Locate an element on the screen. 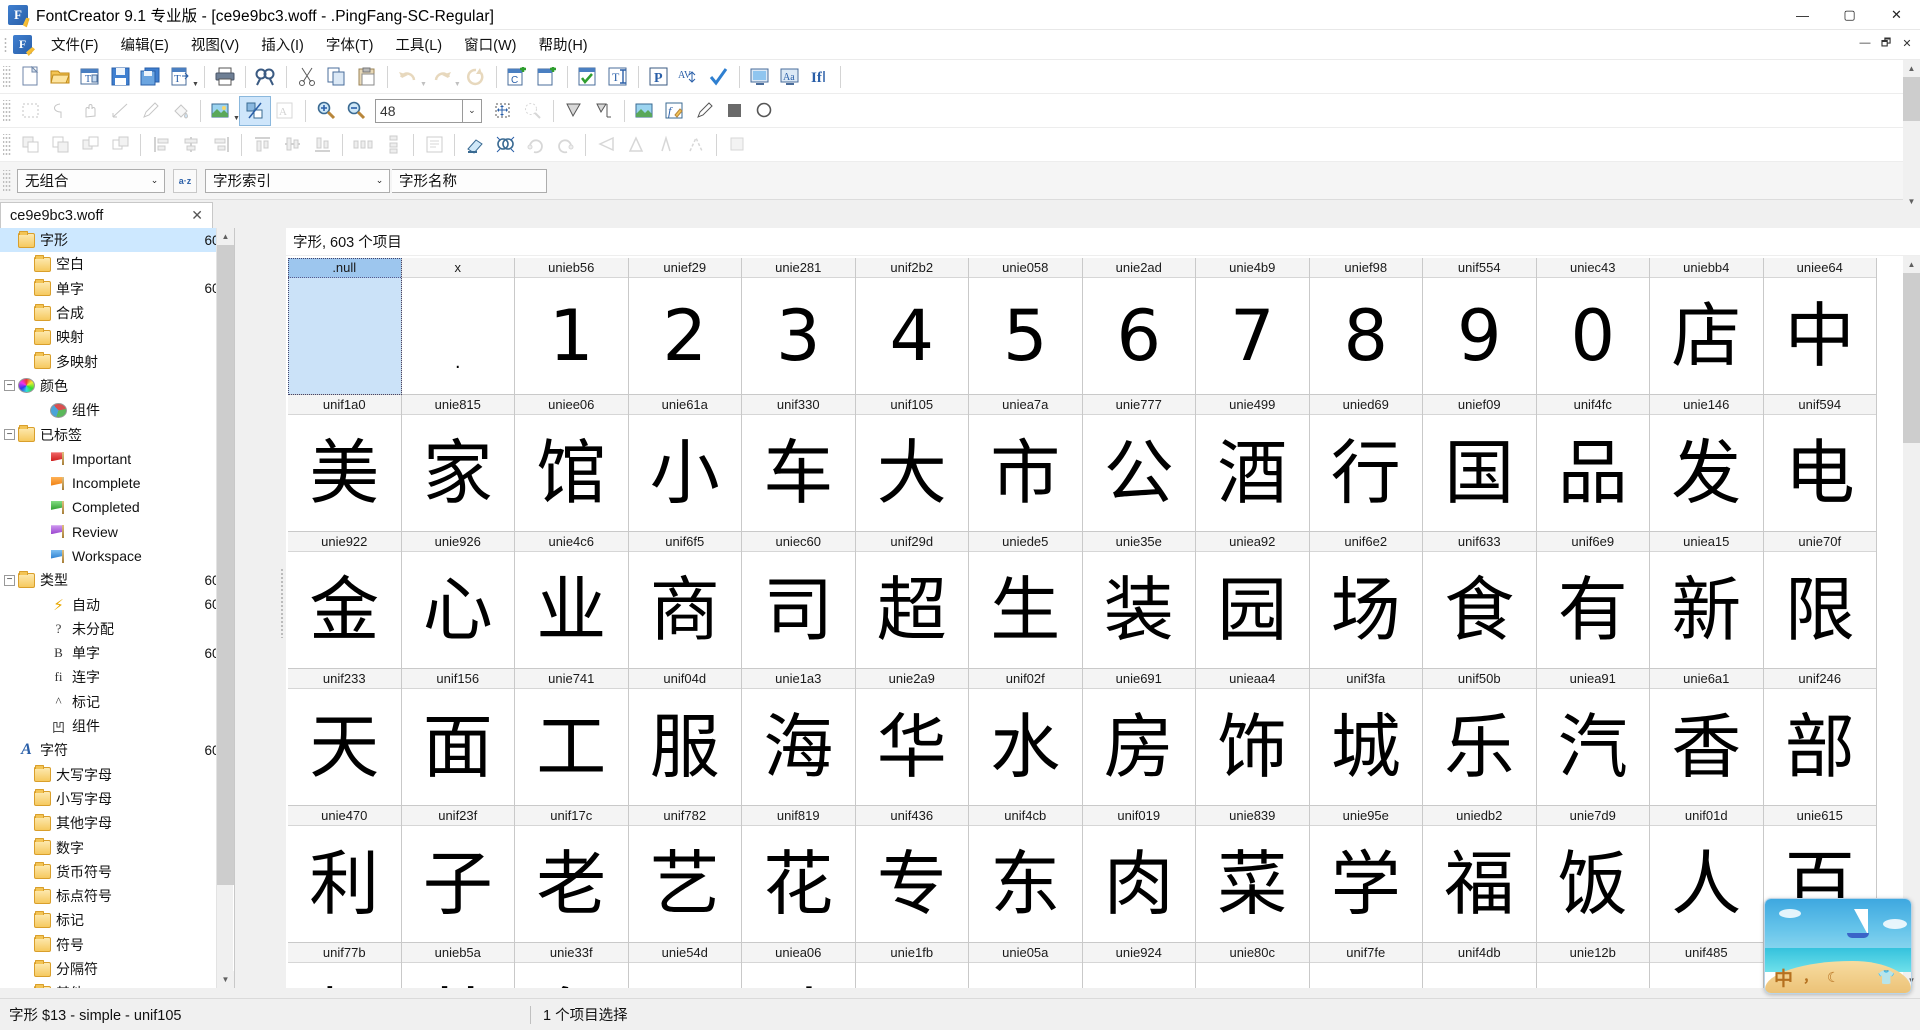  measure-icon is located at coordinates (120, 111).